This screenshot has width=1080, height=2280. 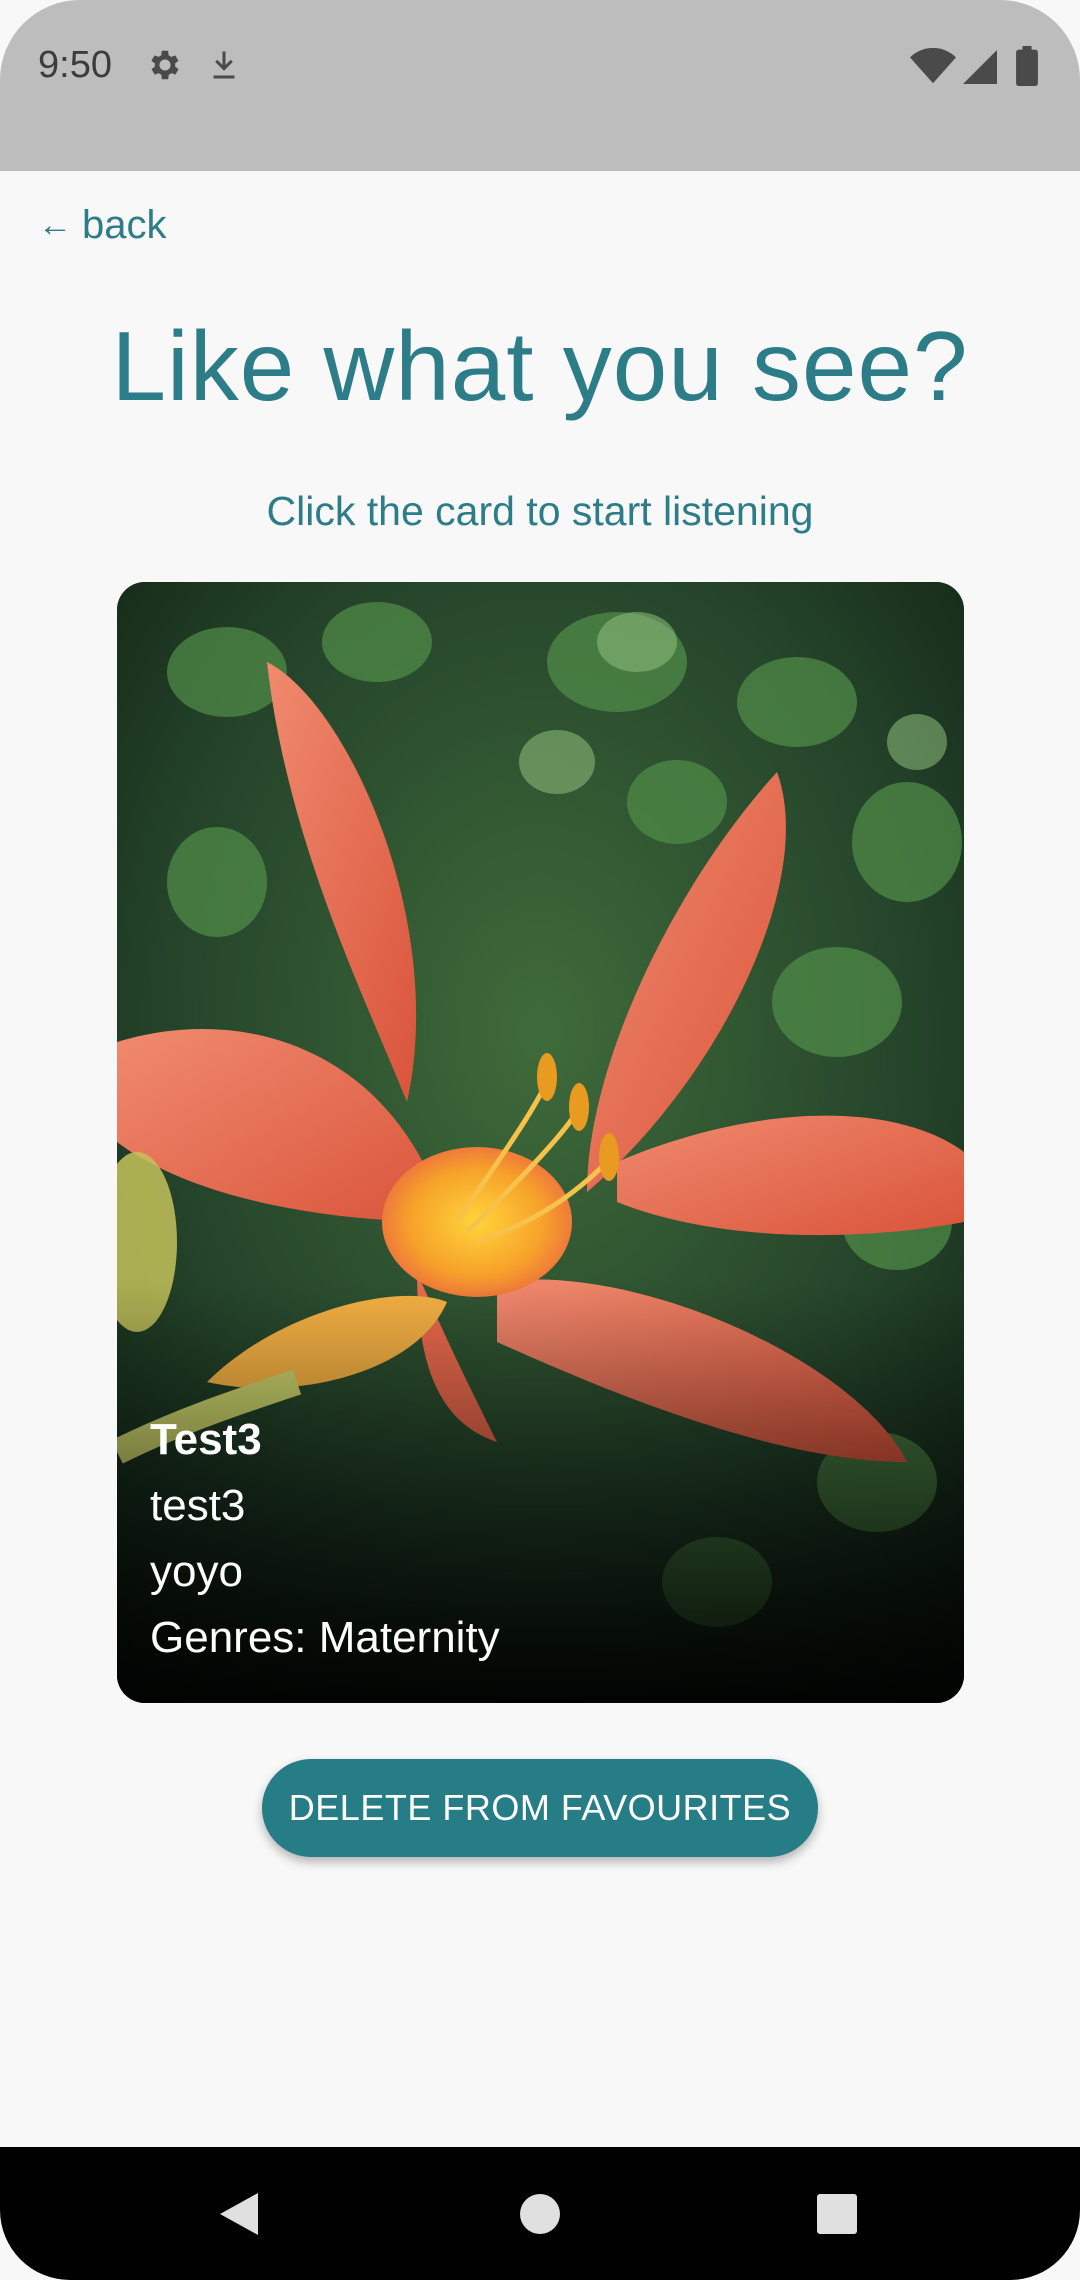 What do you see at coordinates (75, 65) in the screenshot?
I see `status-time: 9:50` at bounding box center [75, 65].